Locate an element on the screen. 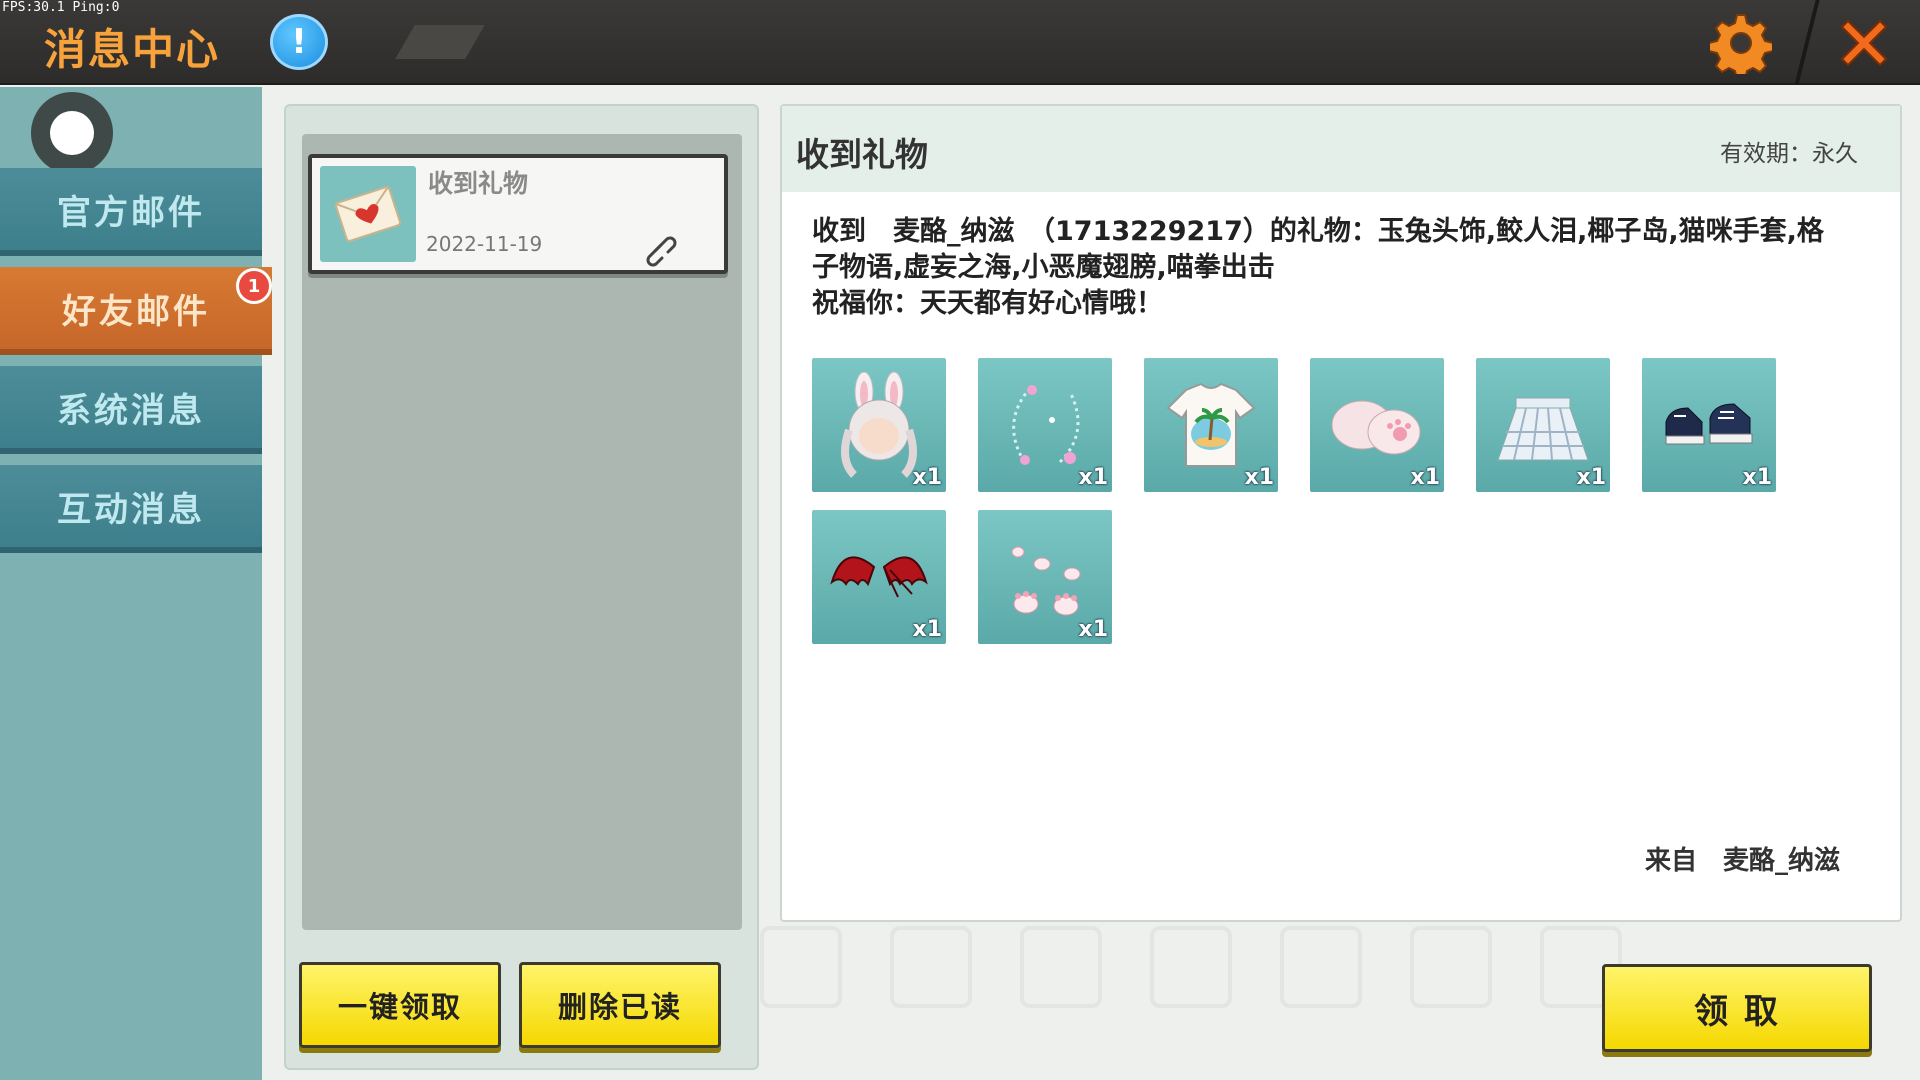 This screenshot has width=1920, height=1080. message-greeting: 祝福你：天天都有好心情哦！ is located at coordinates (987, 303).